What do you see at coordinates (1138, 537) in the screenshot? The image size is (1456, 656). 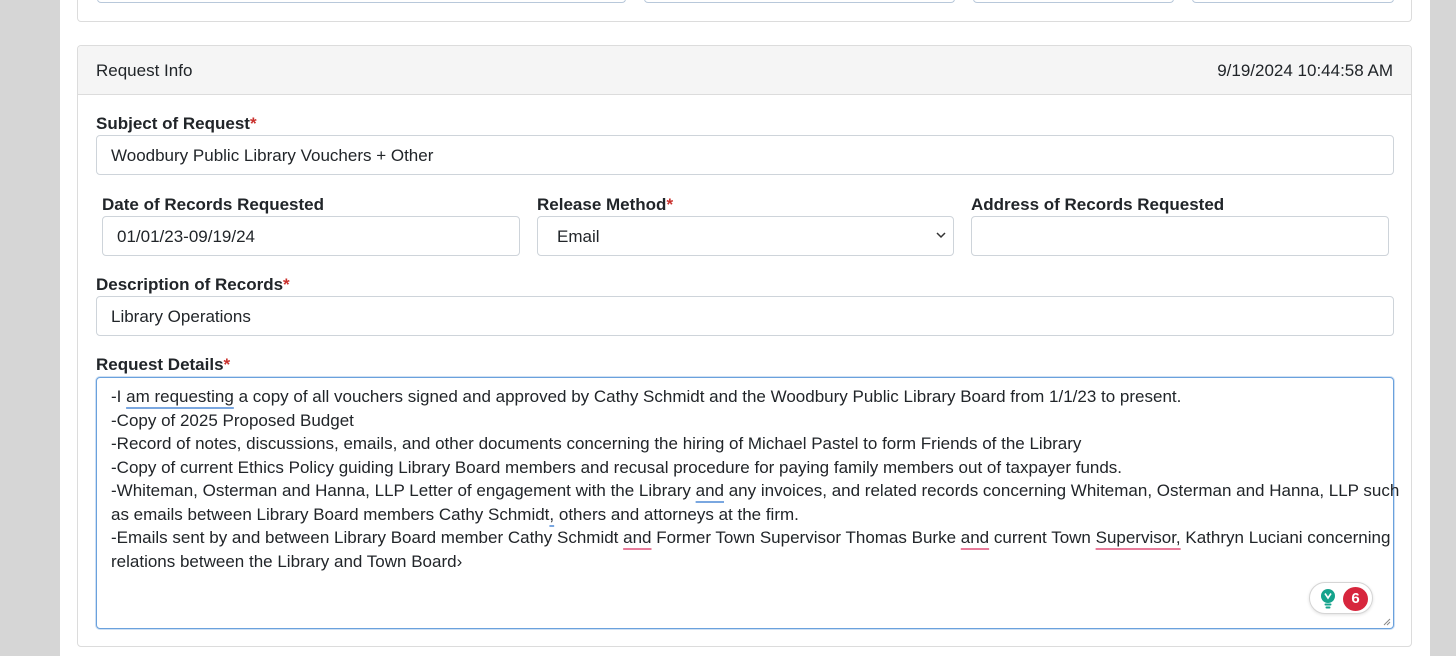 I see `spelling-suggestion: Supervisor,` at bounding box center [1138, 537].